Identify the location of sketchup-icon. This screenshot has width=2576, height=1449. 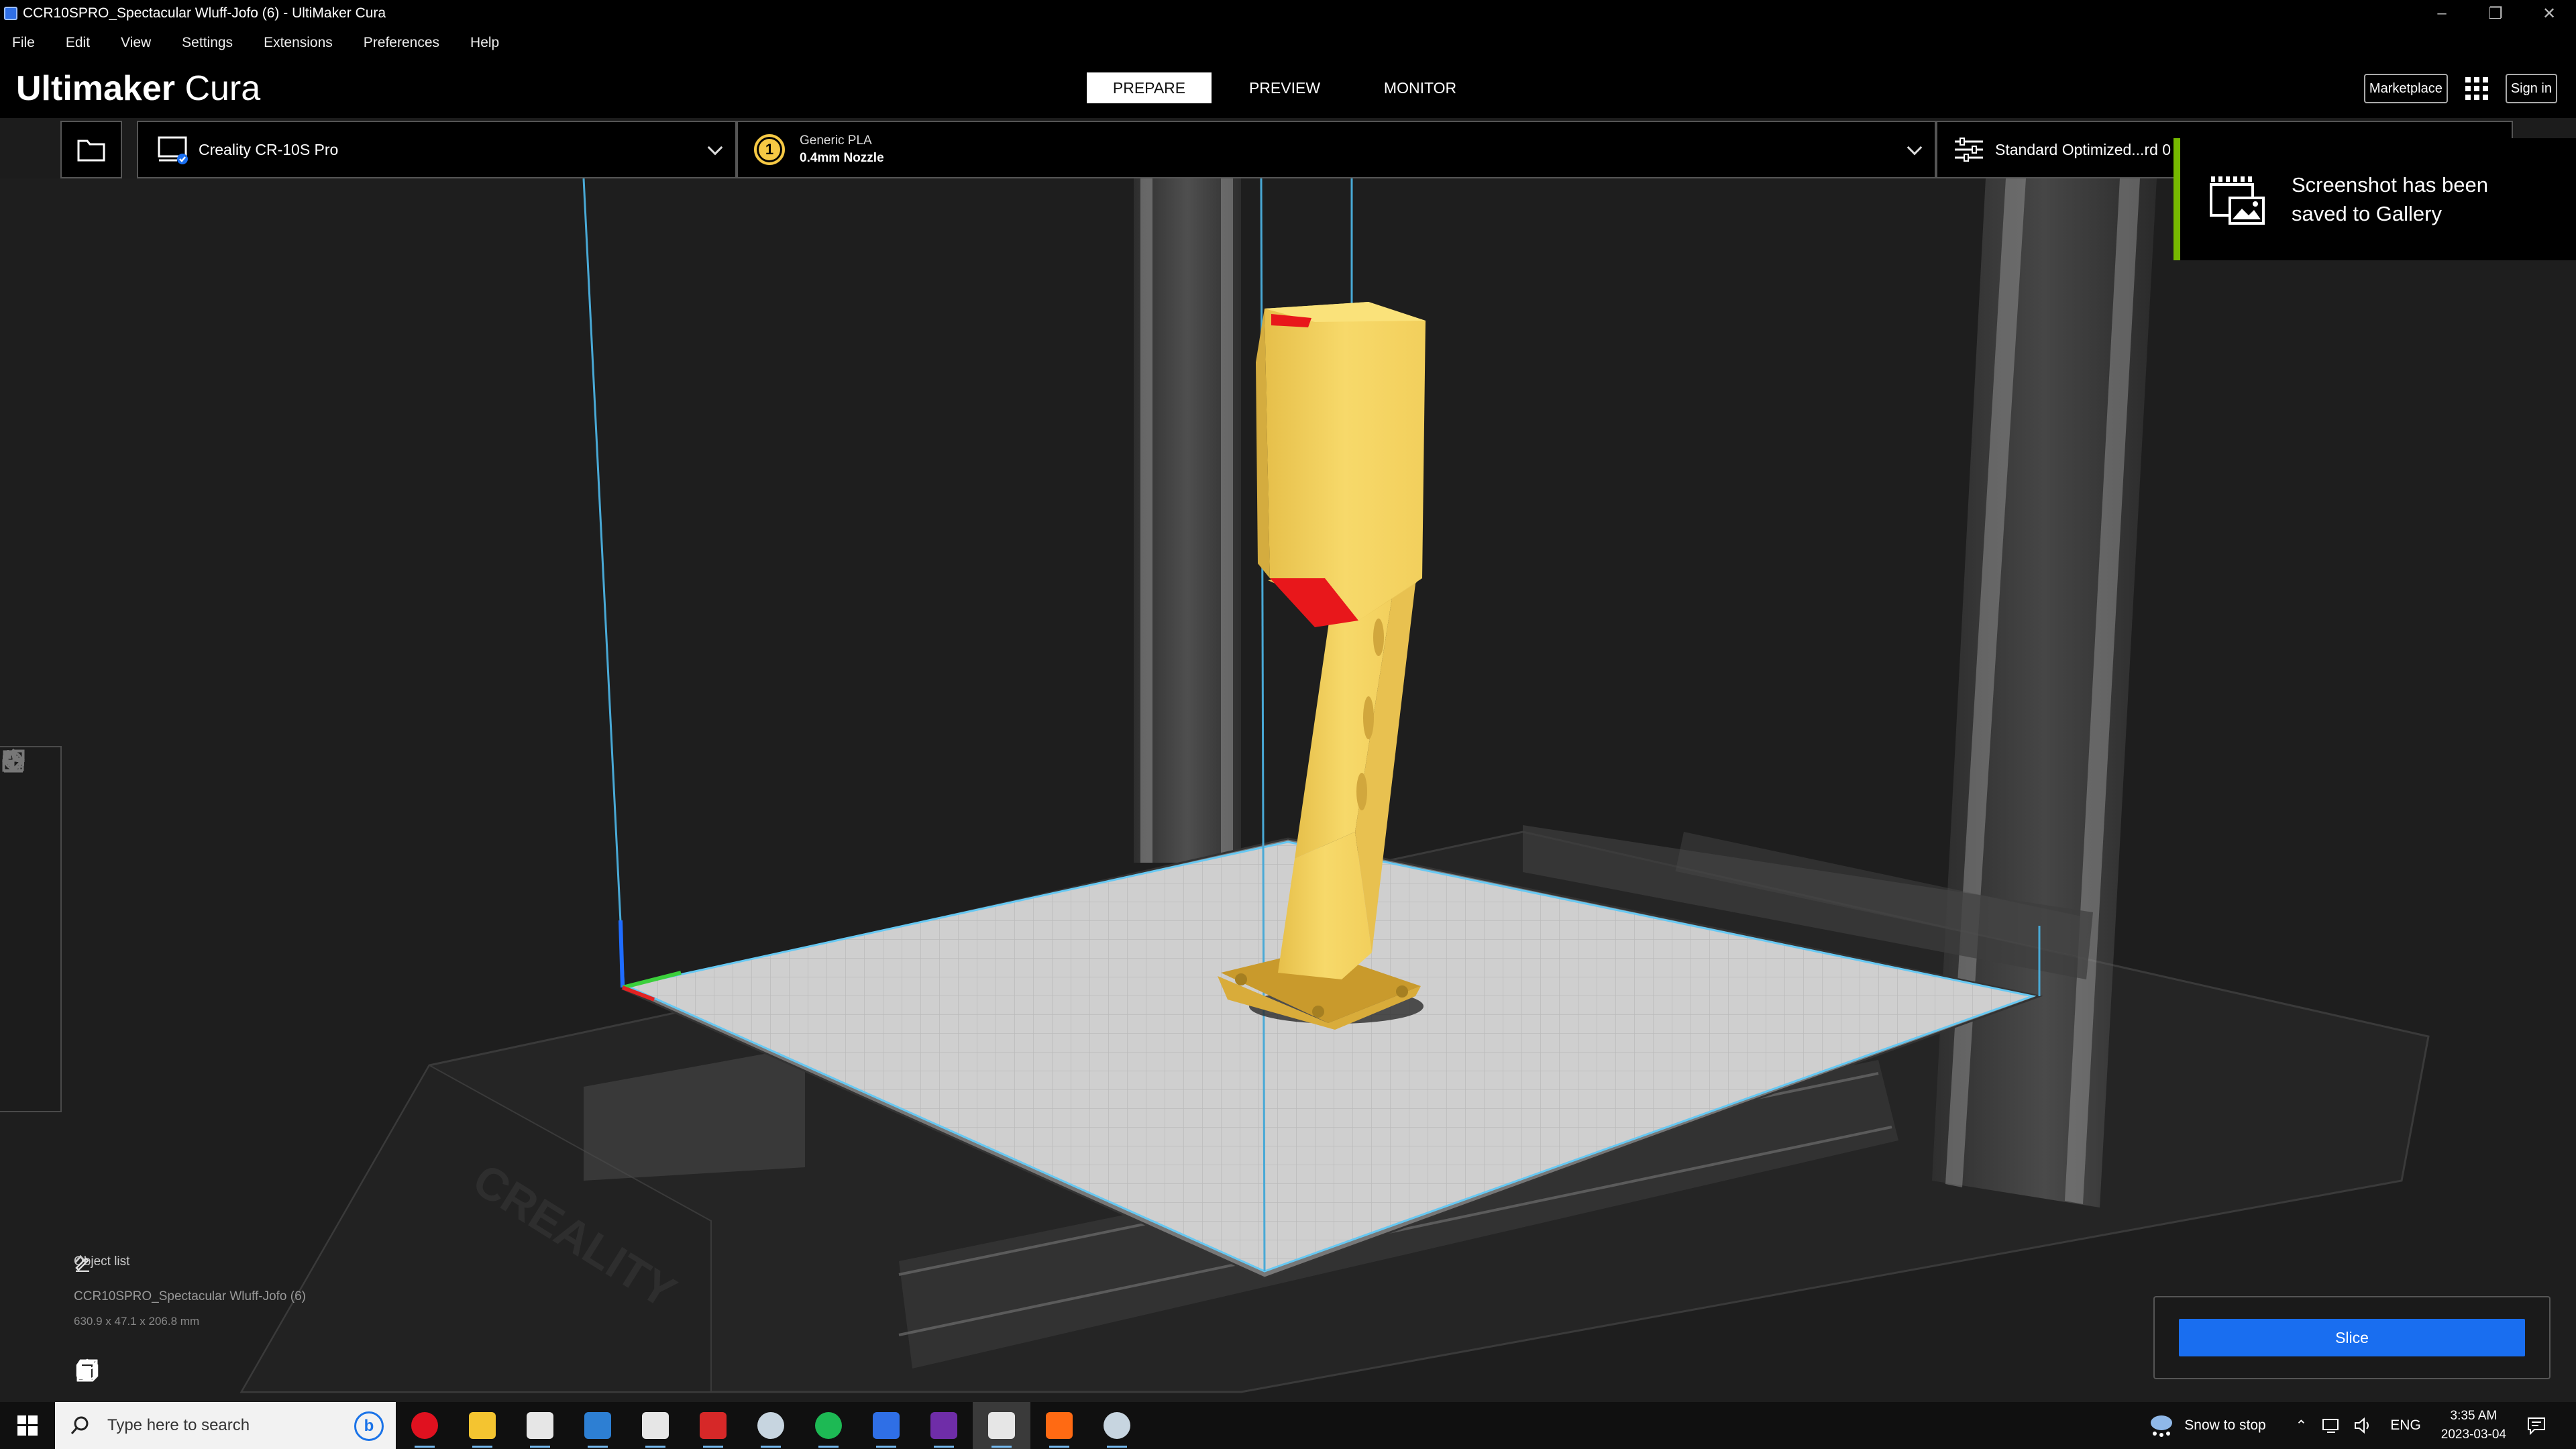
(540, 1425).